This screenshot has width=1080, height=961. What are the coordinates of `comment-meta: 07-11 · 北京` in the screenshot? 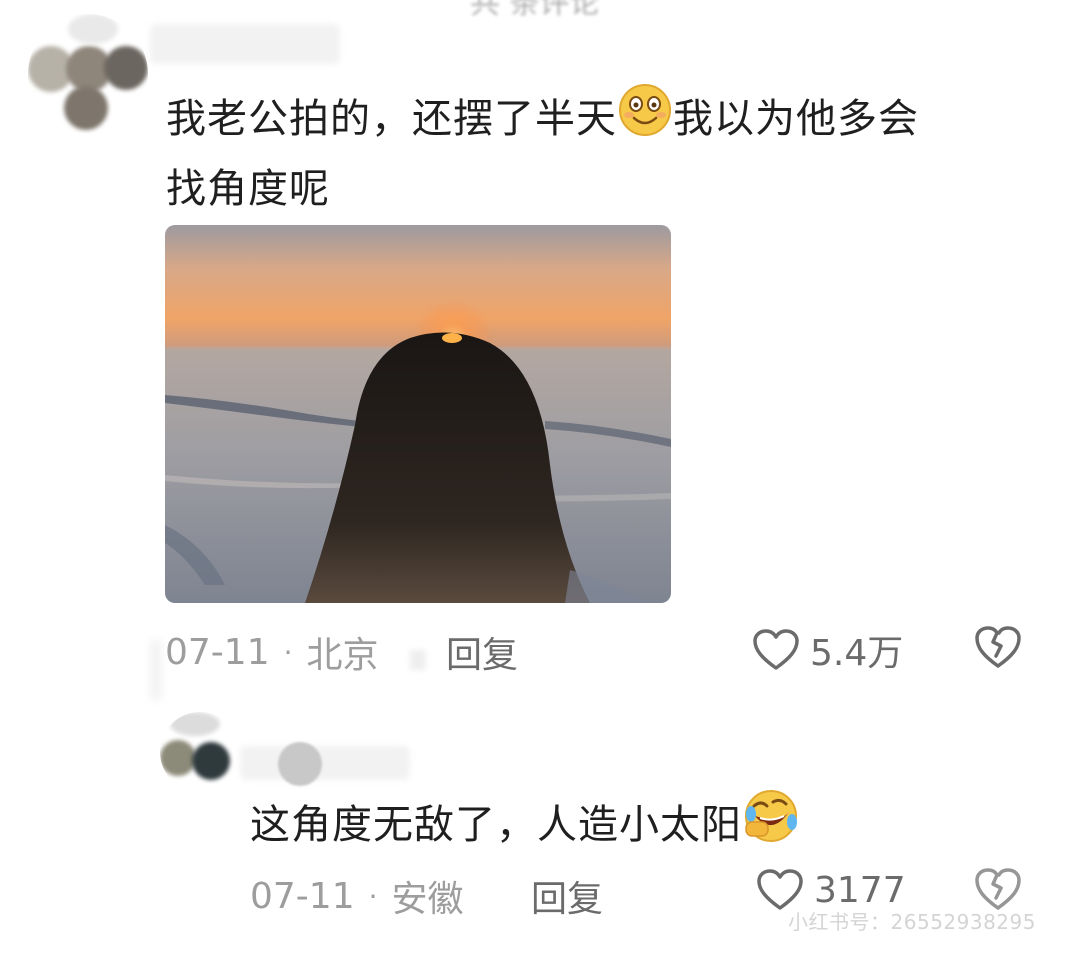 It's located at (272, 652).